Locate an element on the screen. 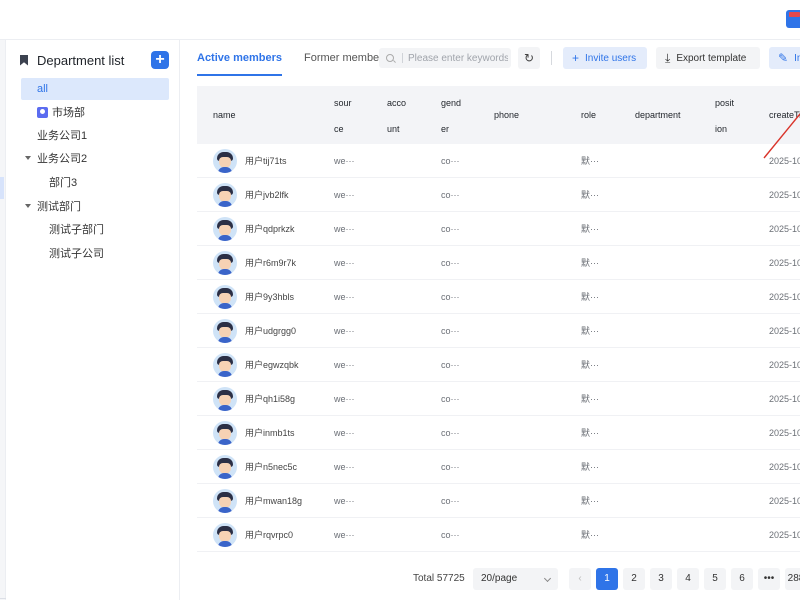 This screenshot has width=800, height=600. tree-item-label: 业务公司1 is located at coordinates (62, 136).